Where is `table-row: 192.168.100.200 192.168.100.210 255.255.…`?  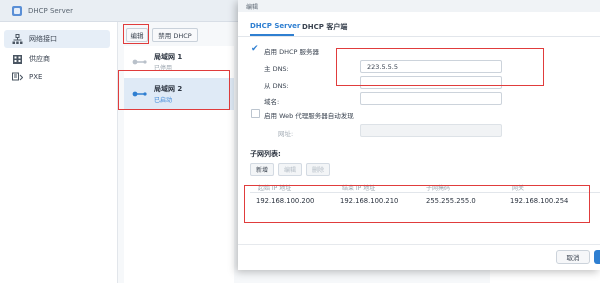
table-row: 192.168.100.200 192.168.100.210 255.255.… is located at coordinates (425, 201).